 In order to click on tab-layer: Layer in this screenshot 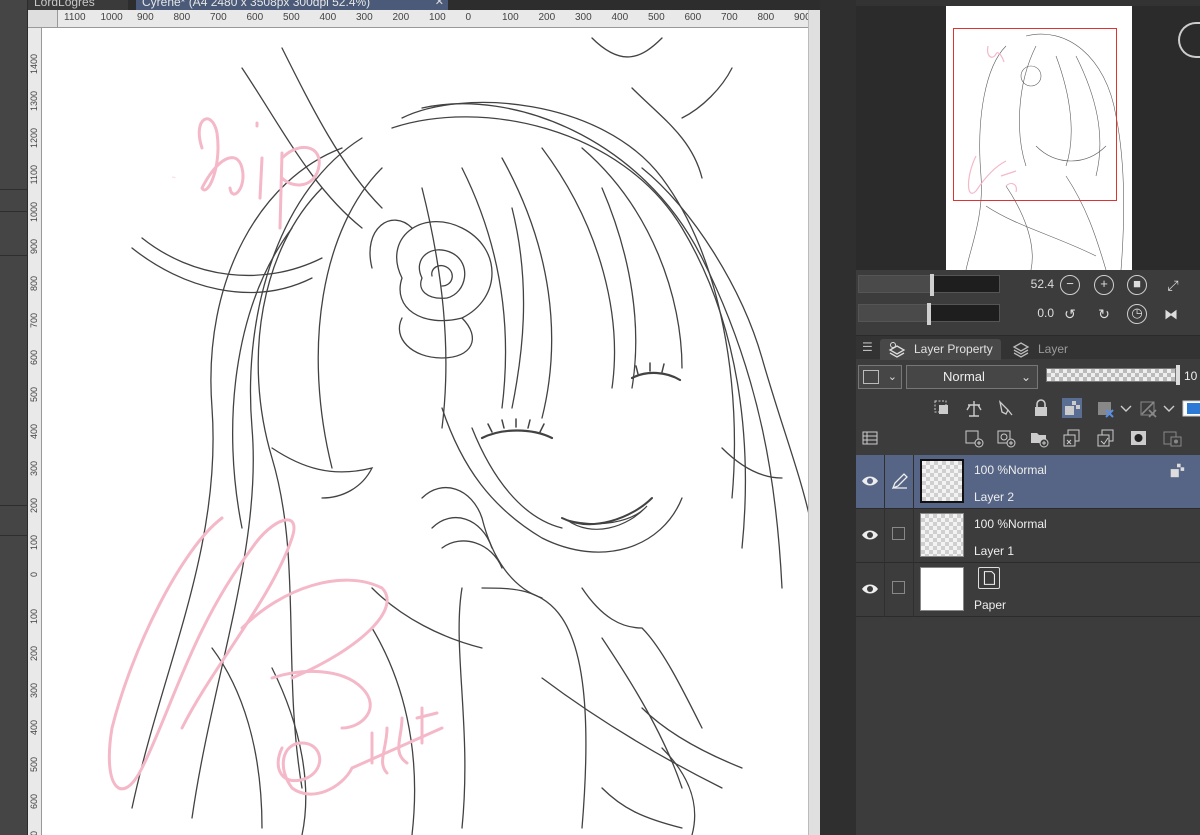, I will do `click(1040, 349)`.